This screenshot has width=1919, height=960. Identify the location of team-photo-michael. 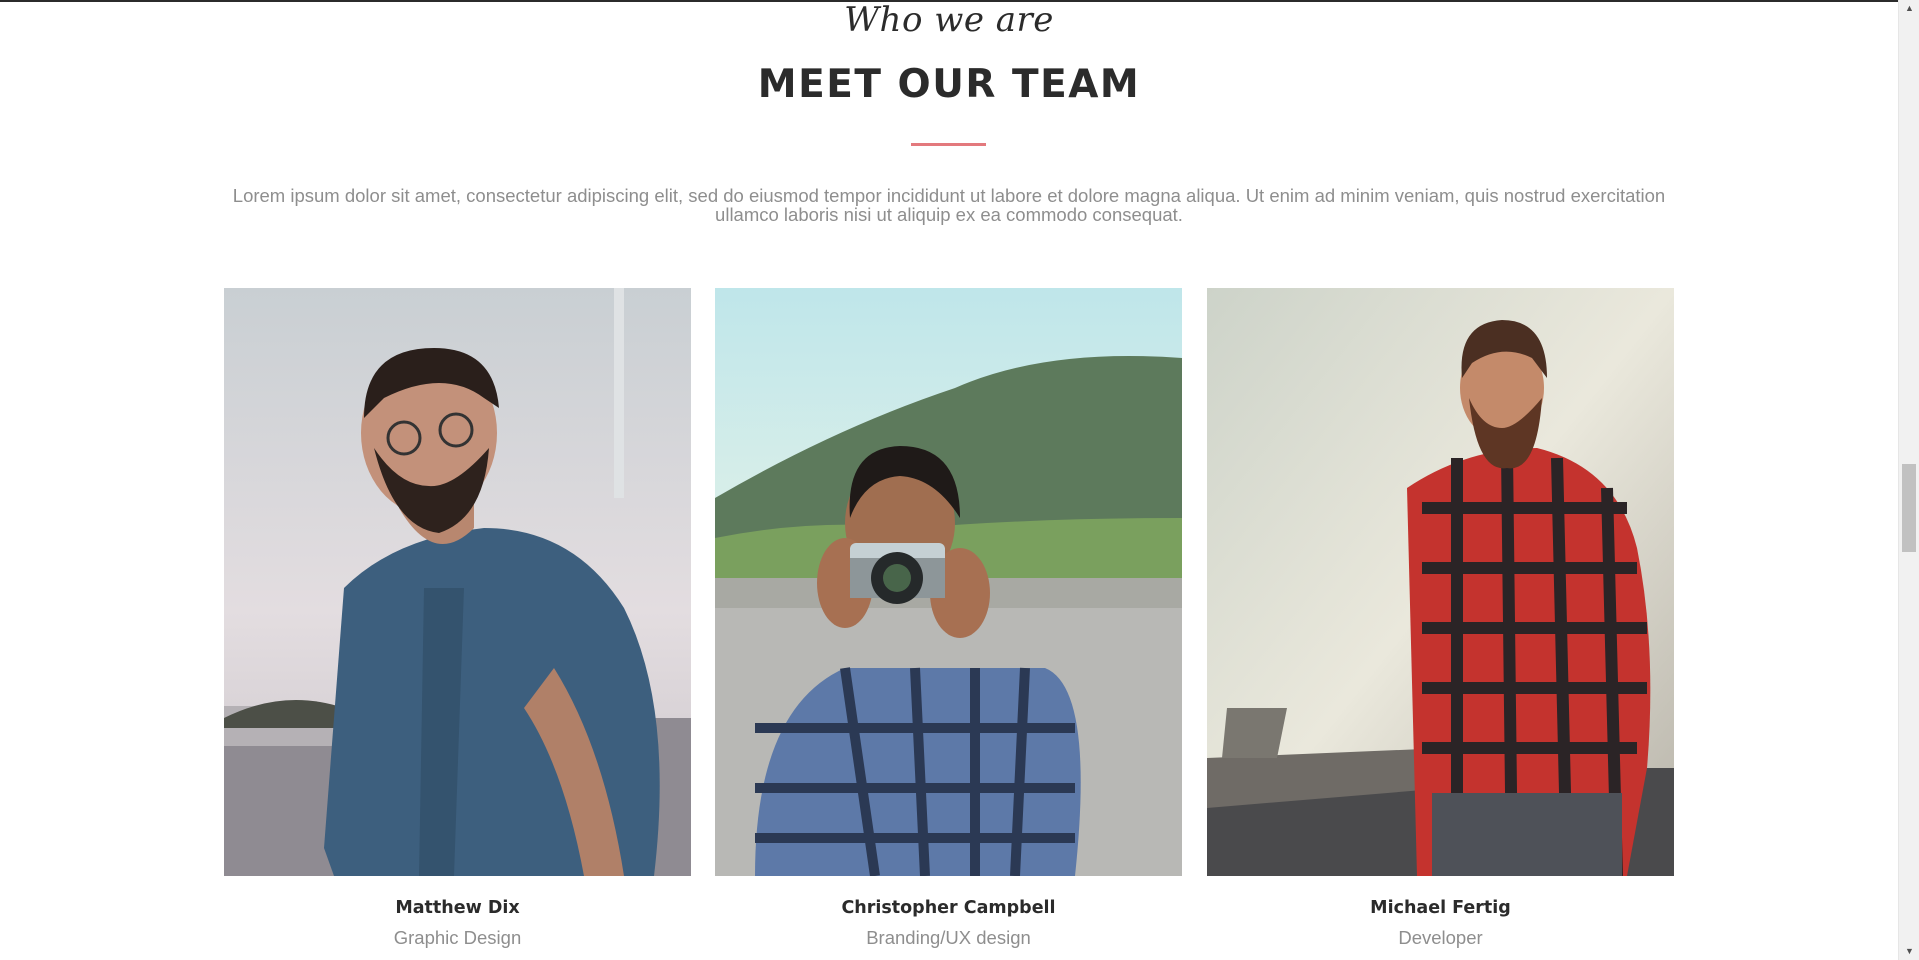
(1440, 582).